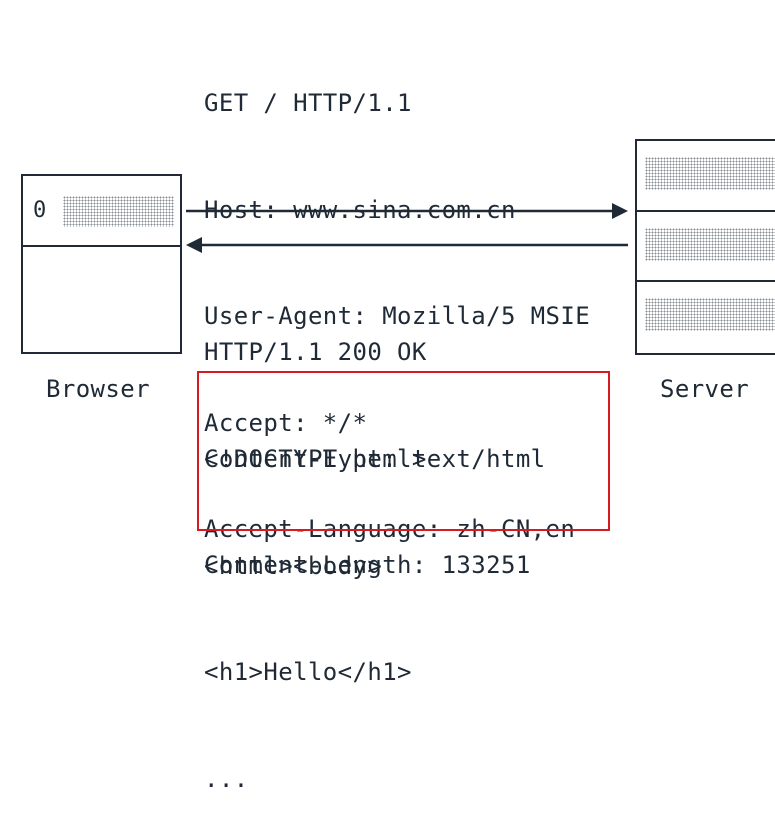 This screenshot has width=775, height=833. I want to click on body-line-html-body: <html><body>, so click(293, 565).